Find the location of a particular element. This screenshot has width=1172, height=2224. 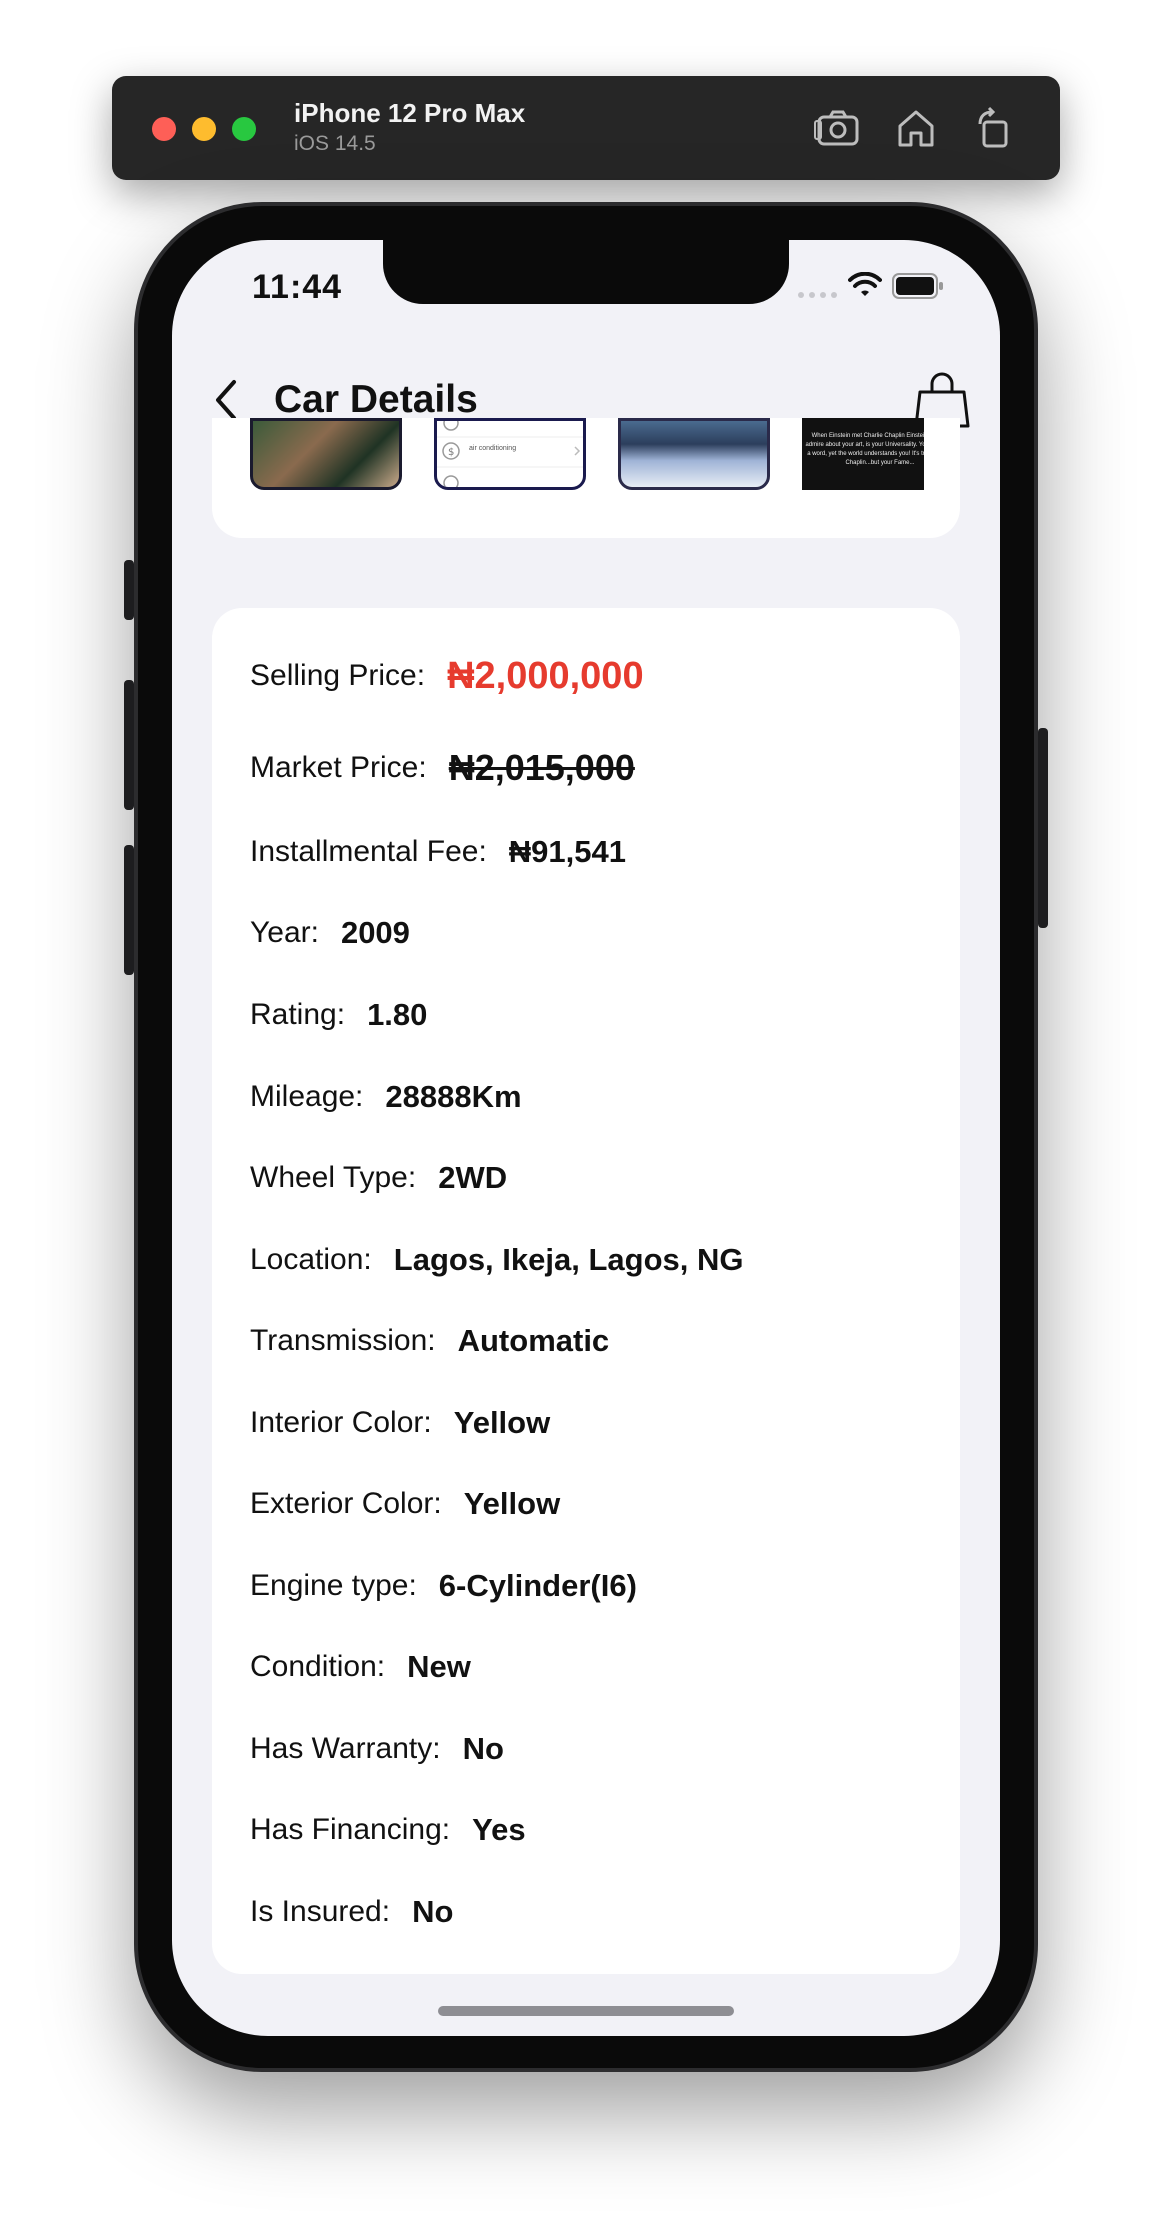

detail-label: Condition: is located at coordinates (318, 1666).